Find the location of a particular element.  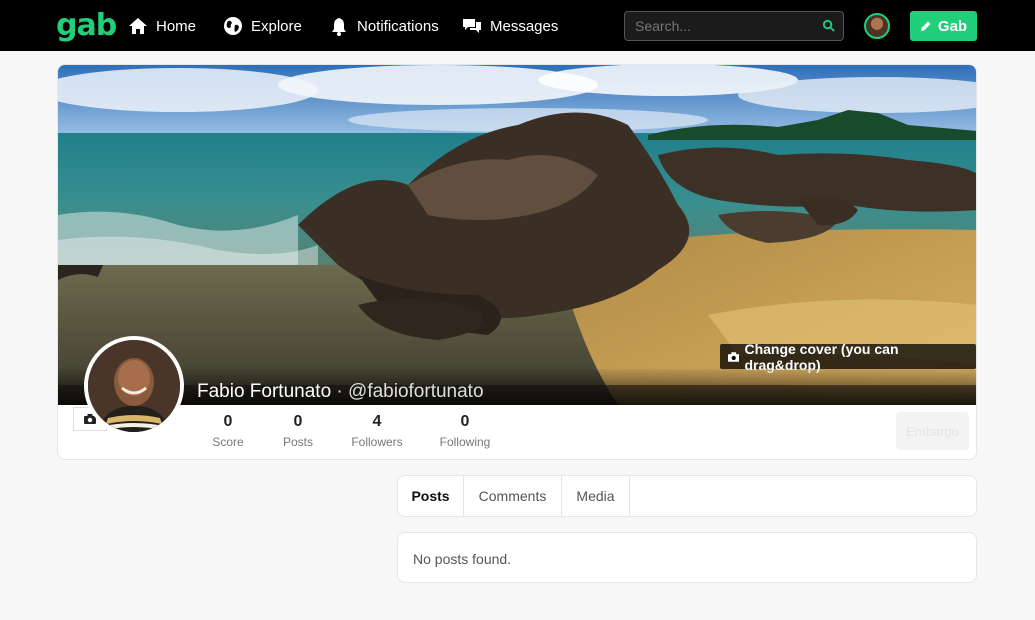

search-box is located at coordinates (734, 26).